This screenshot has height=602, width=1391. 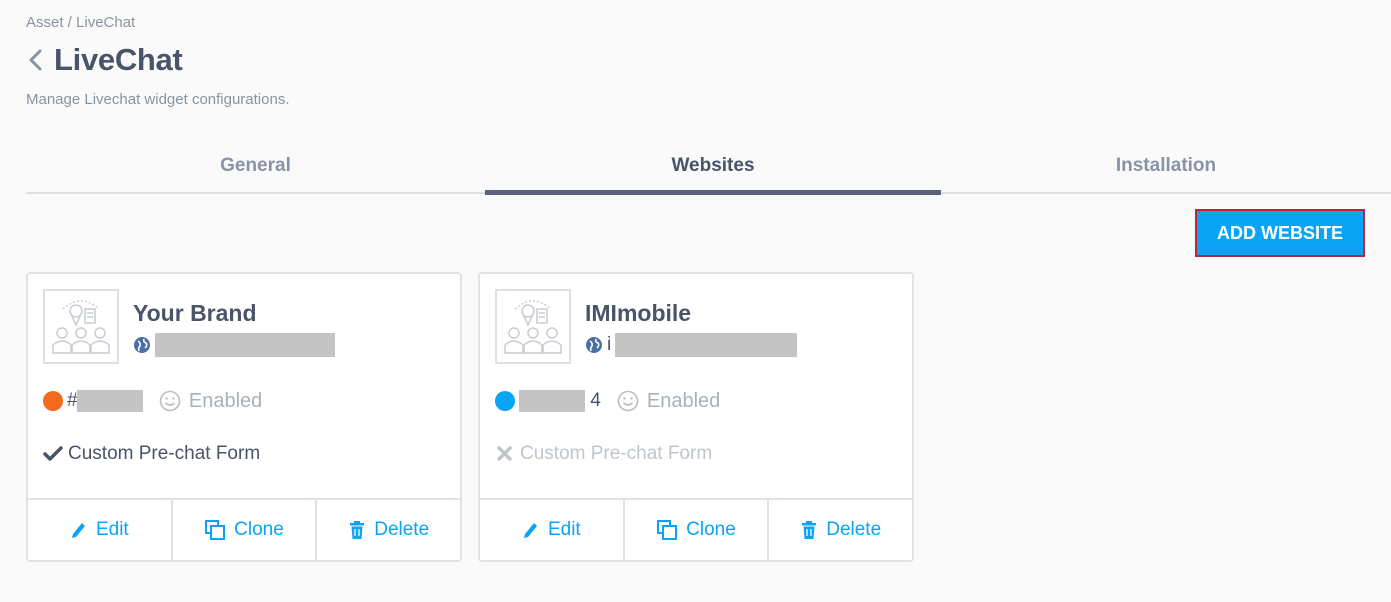 I want to click on tab-websites: Websites, so click(x=713, y=167).